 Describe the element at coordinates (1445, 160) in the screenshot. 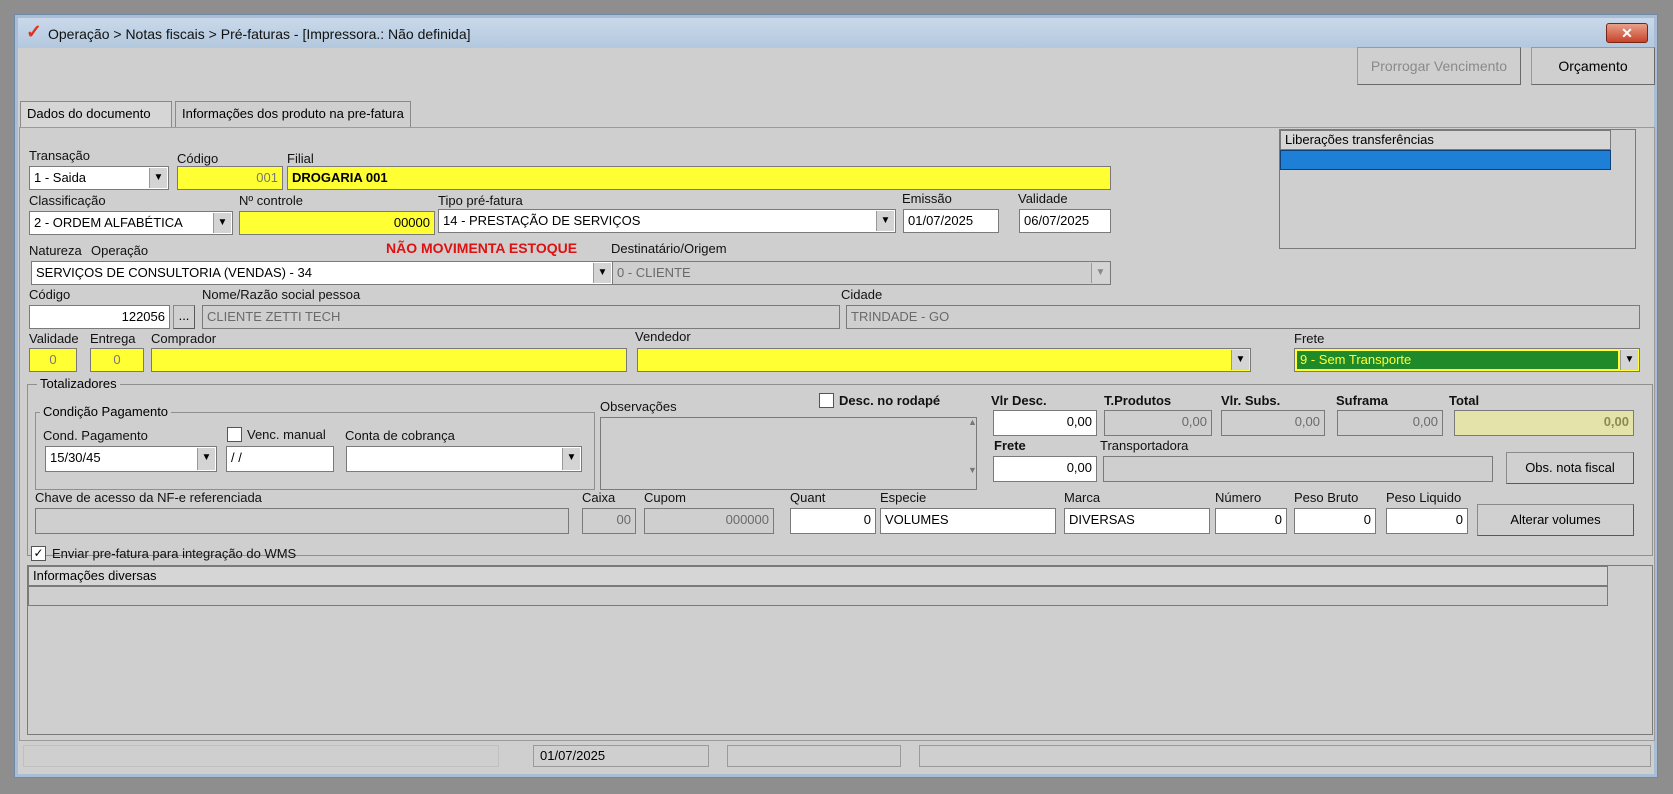

I see `liberacoes-selected-row` at that location.